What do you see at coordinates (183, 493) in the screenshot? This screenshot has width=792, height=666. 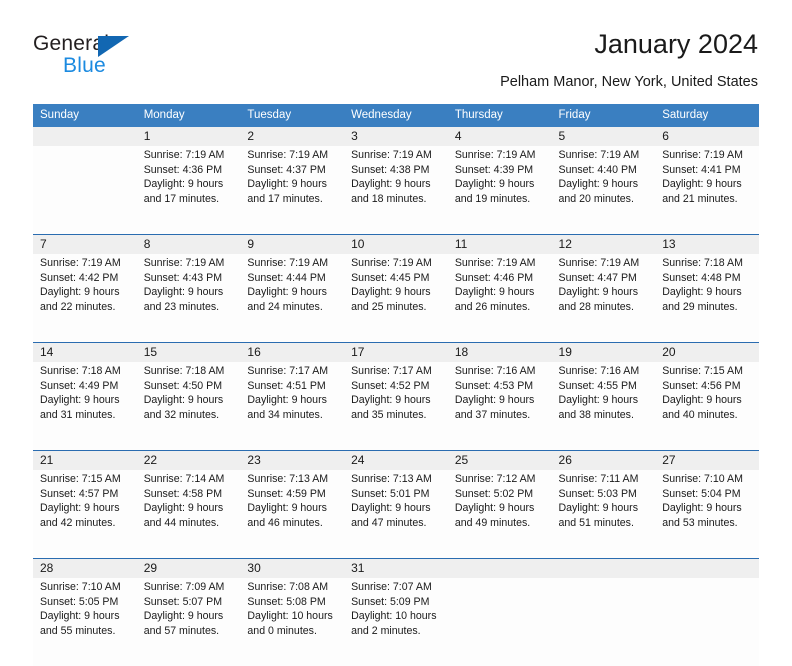 I see `sunset-text: Sunset: 4:58 PM` at bounding box center [183, 493].